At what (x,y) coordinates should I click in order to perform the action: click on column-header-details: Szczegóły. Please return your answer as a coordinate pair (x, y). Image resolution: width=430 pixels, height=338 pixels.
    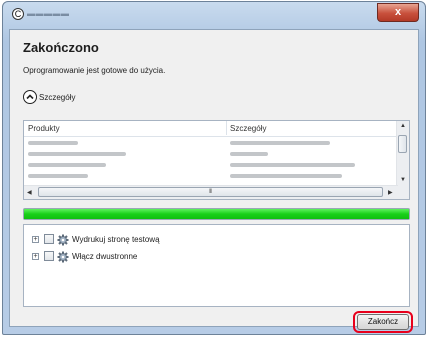
    Looking at the image, I should click on (248, 128).